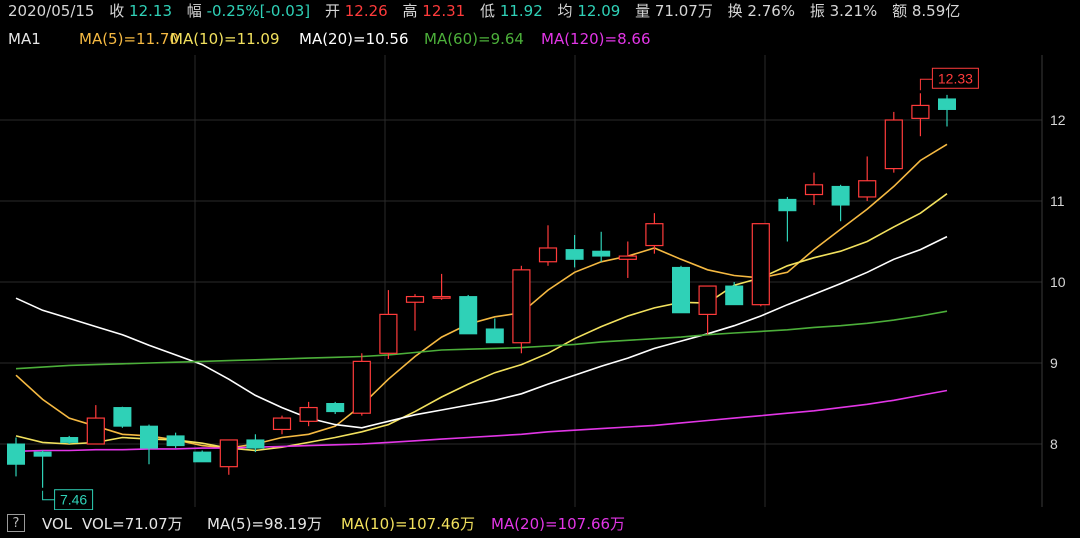 Image resolution: width=1080 pixels, height=538 pixels. What do you see at coordinates (558, 524) in the screenshot?
I see `vol-ma20-legend: MA(20)=107.66万` at bounding box center [558, 524].